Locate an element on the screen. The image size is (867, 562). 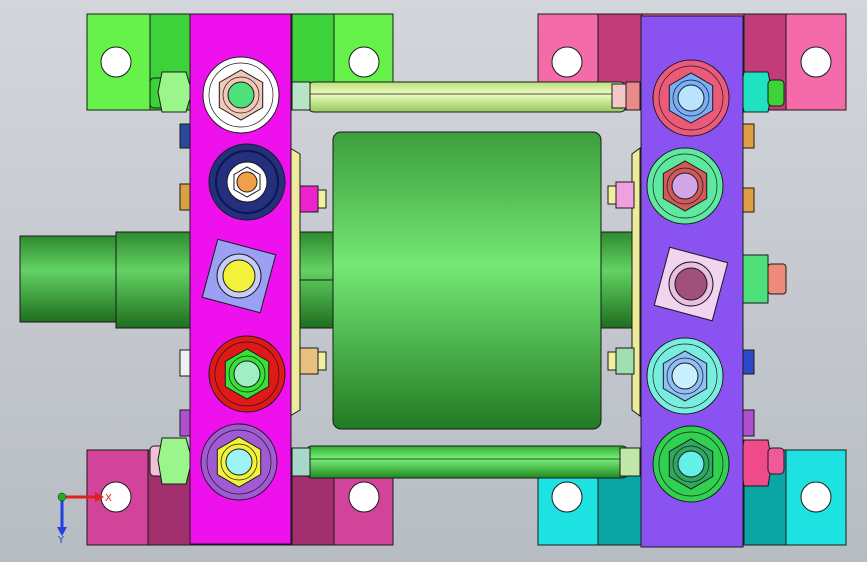
x-axis-label: X is located at coordinates (108, 498).